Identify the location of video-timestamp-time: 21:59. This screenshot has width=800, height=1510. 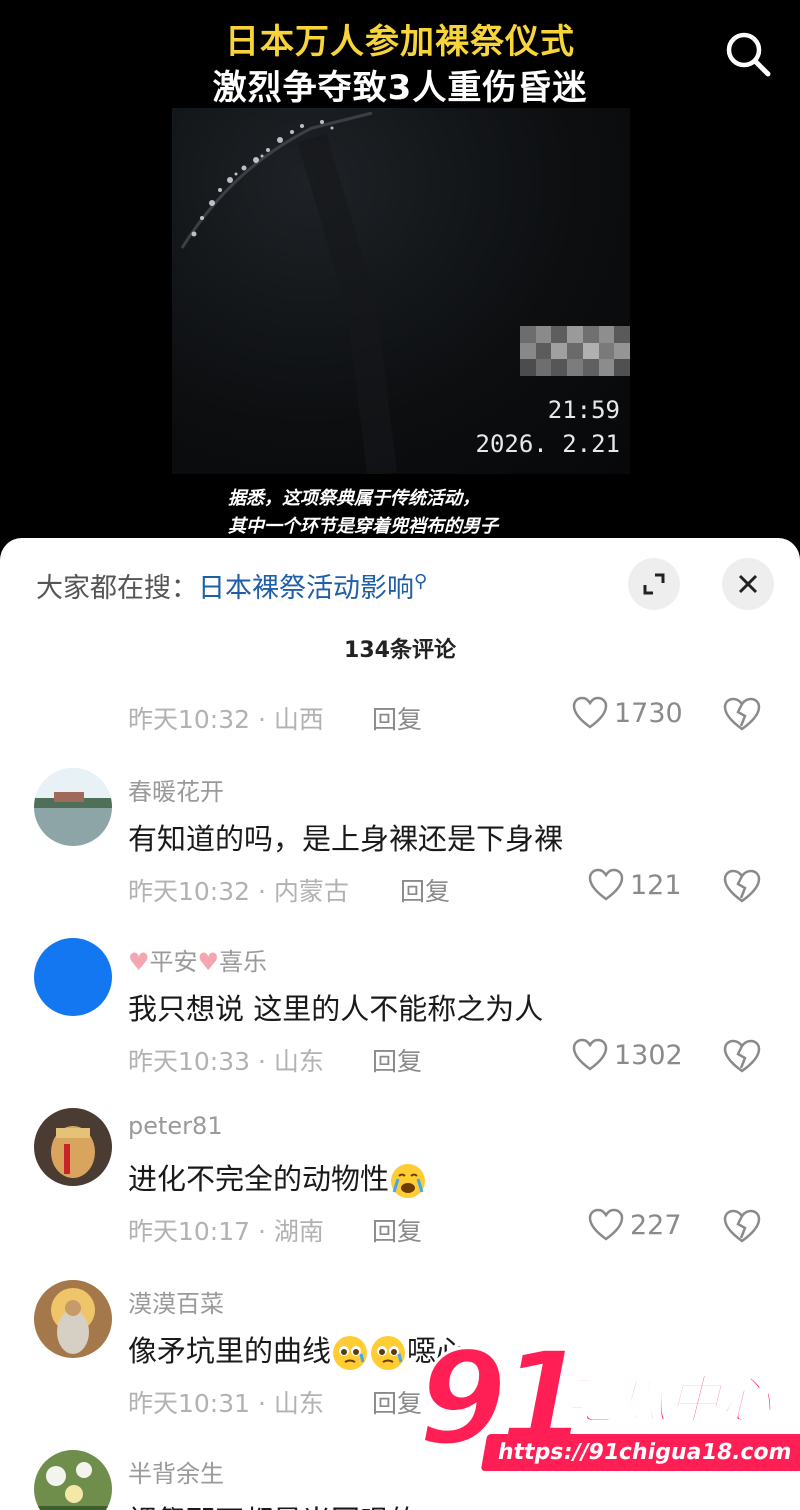
(583, 410).